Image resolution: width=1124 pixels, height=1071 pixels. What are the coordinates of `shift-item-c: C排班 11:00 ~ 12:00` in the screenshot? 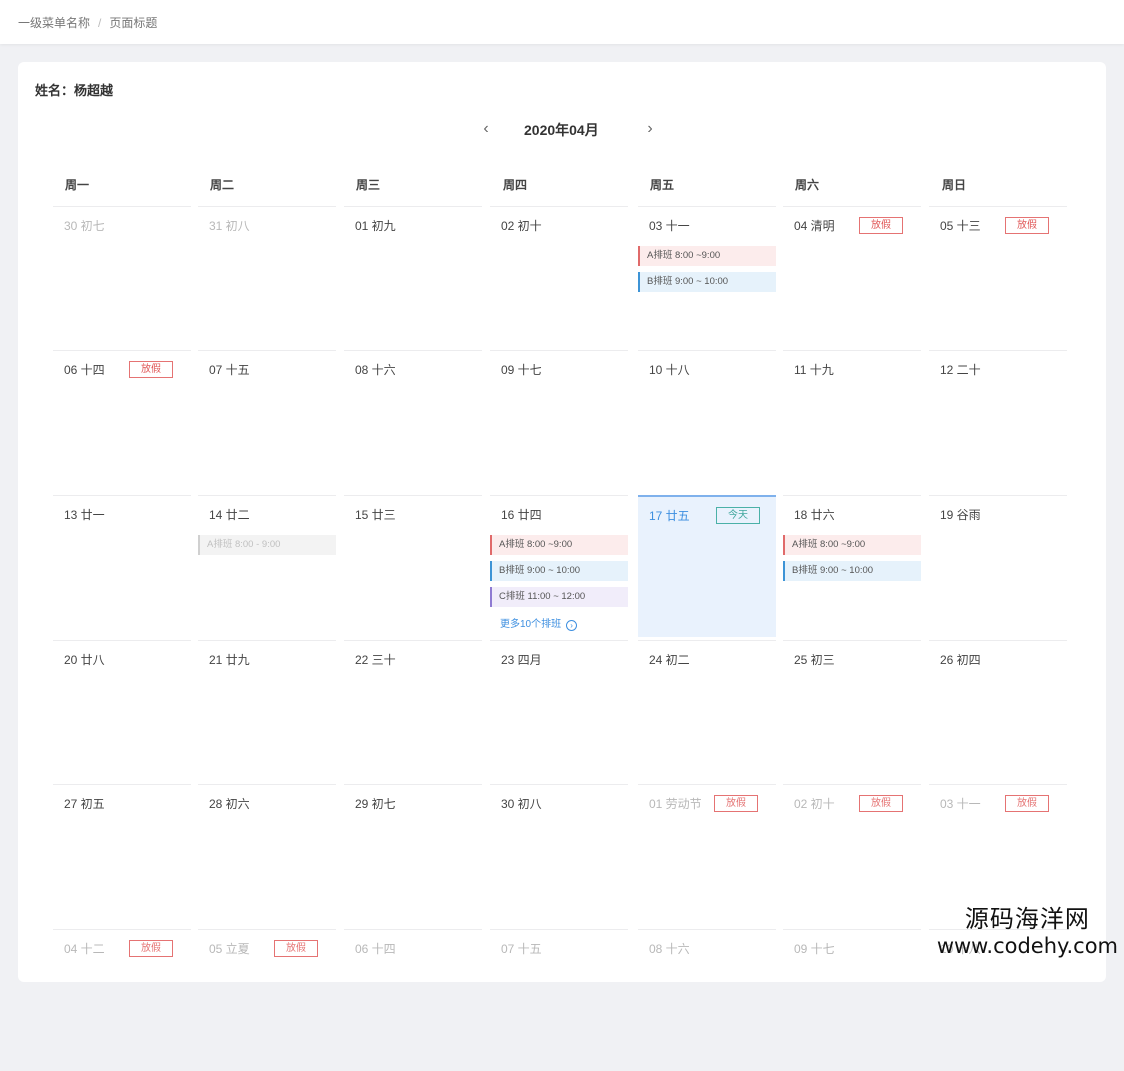 It's located at (559, 597).